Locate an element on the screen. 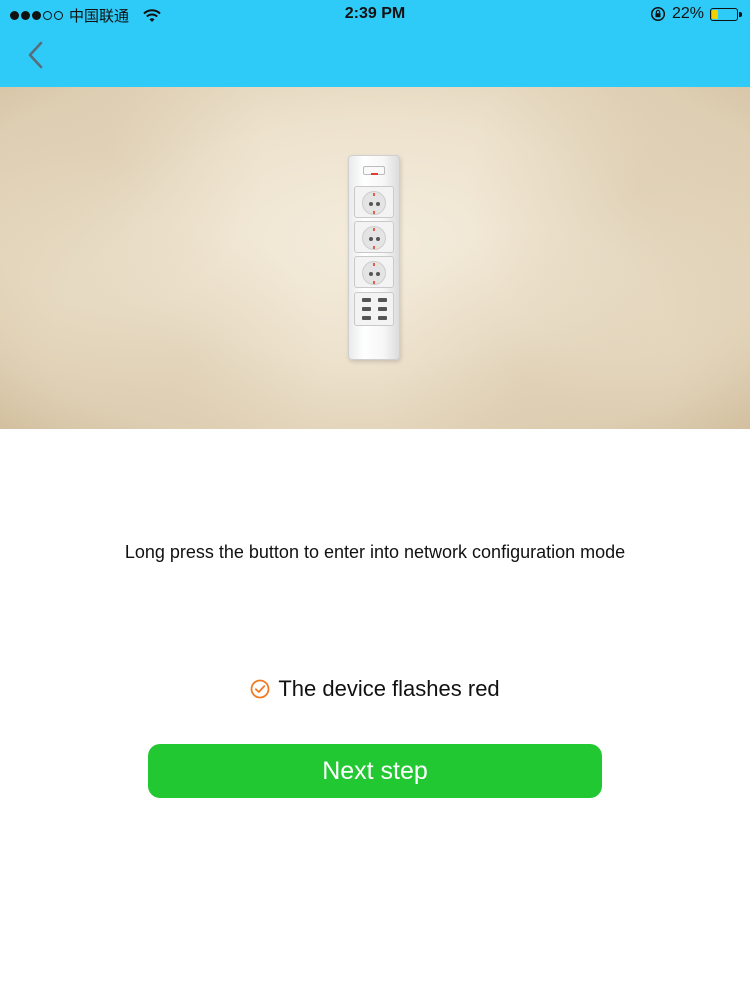 This screenshot has width=750, height=1000. rotation-lock-icon is located at coordinates (658, 14).